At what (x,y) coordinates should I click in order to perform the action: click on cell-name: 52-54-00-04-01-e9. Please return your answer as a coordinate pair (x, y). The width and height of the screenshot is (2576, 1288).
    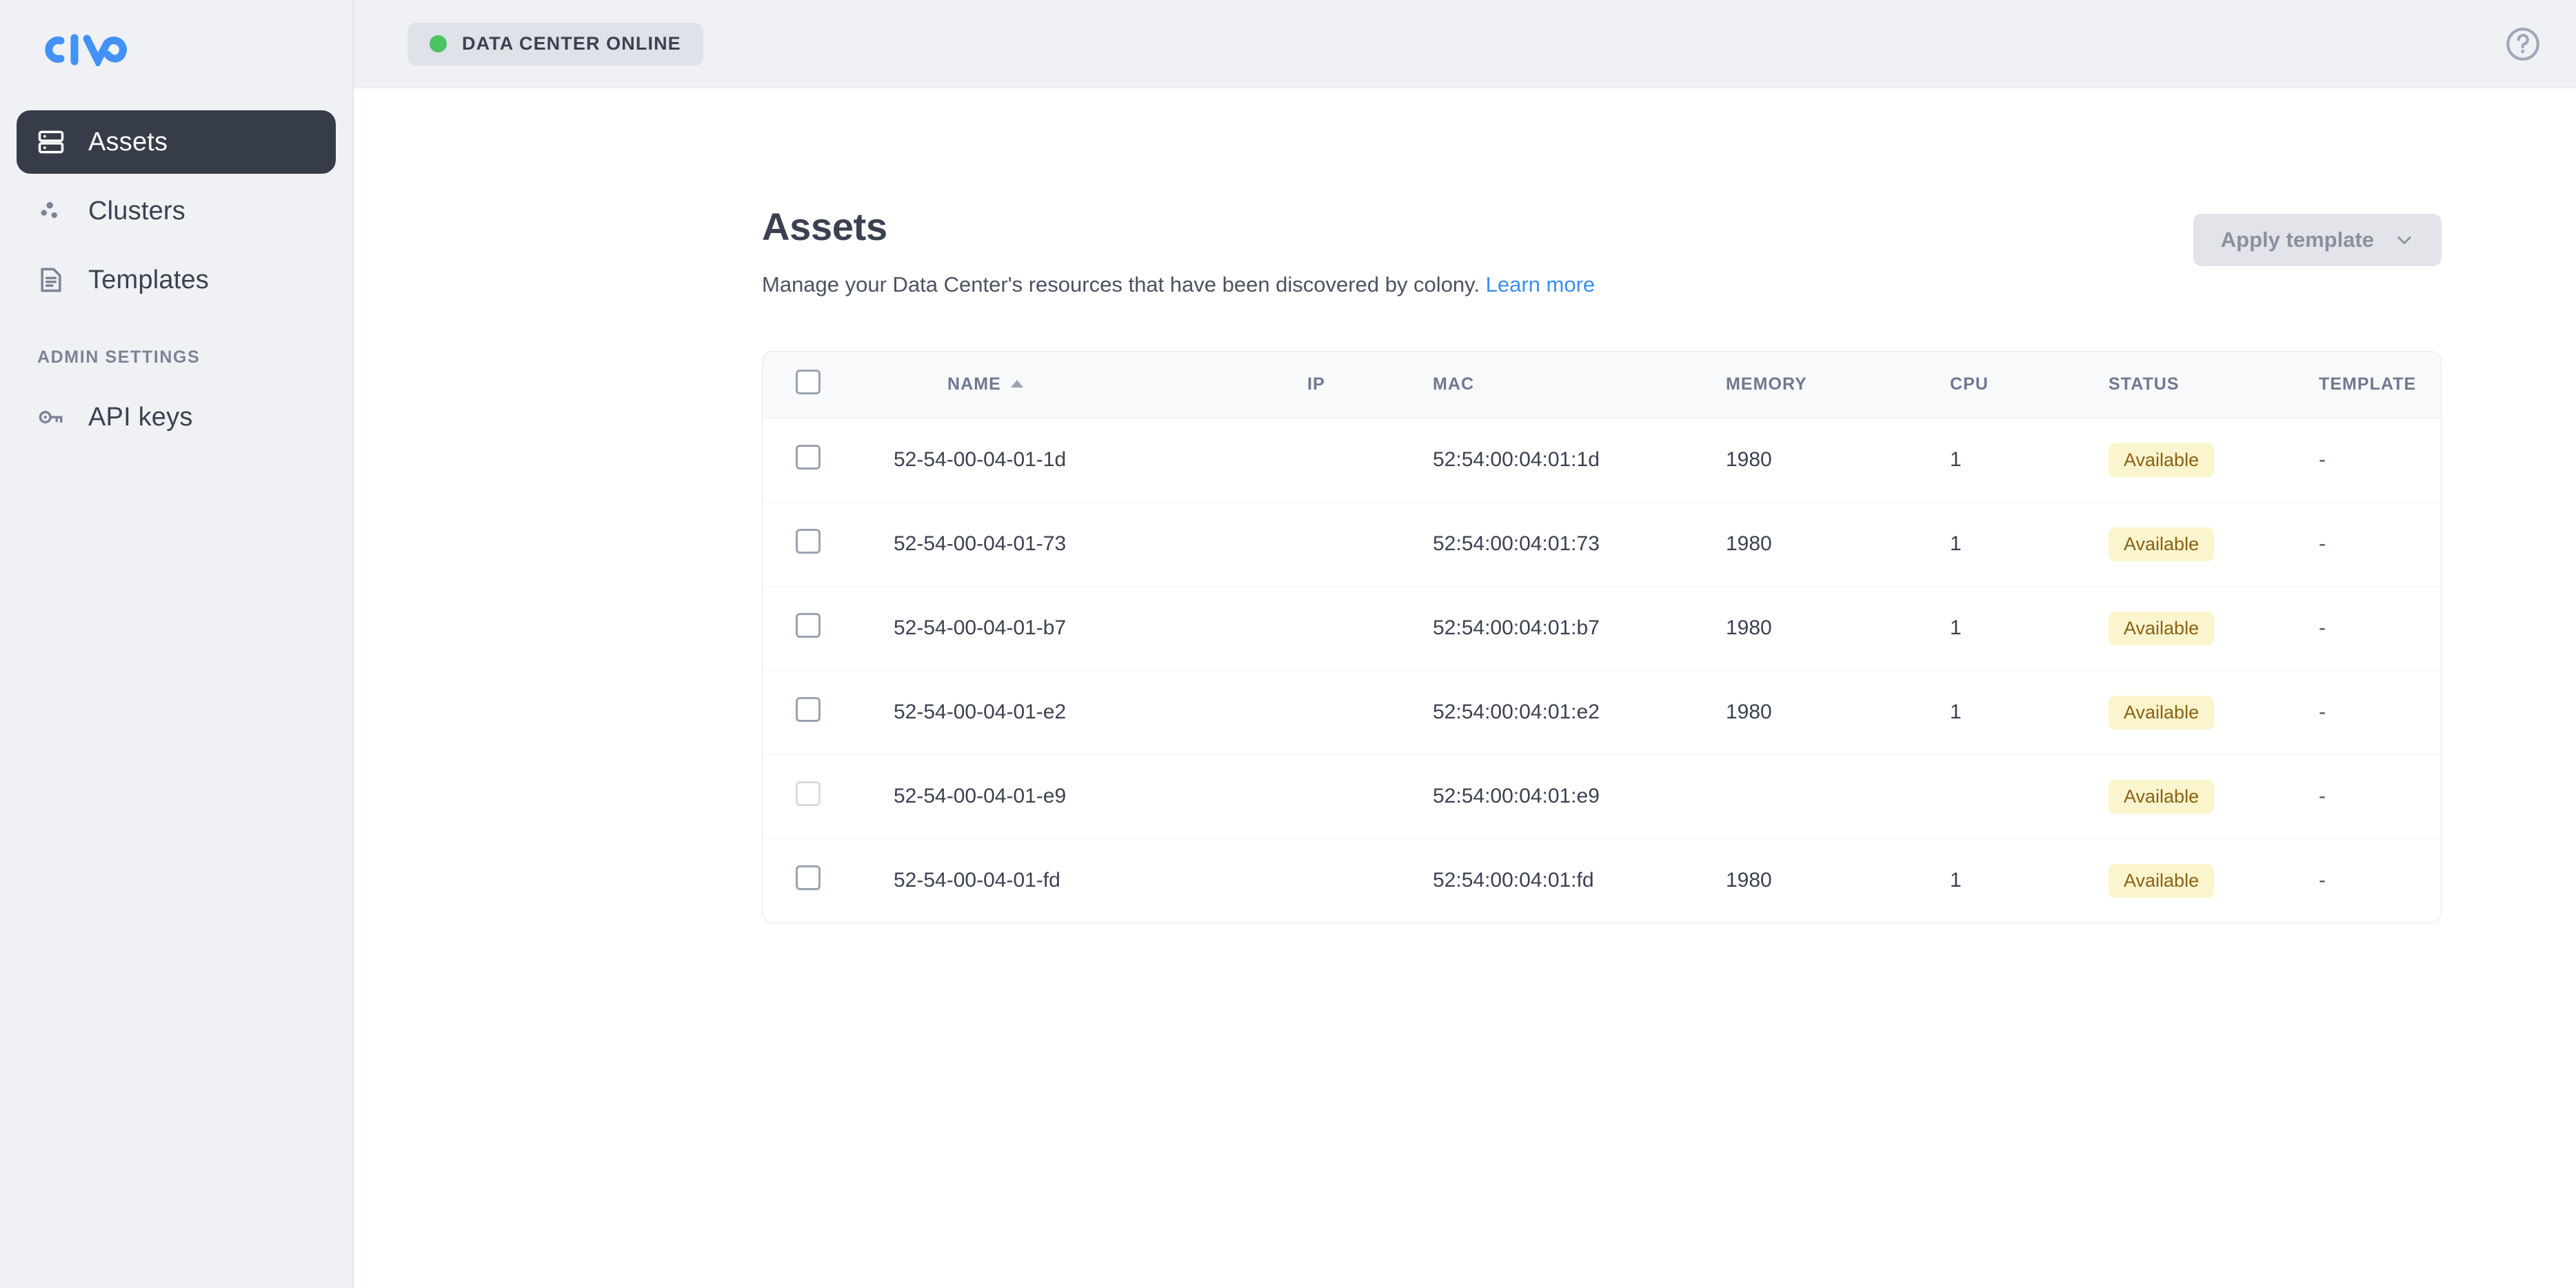
    Looking at the image, I should click on (1100, 796).